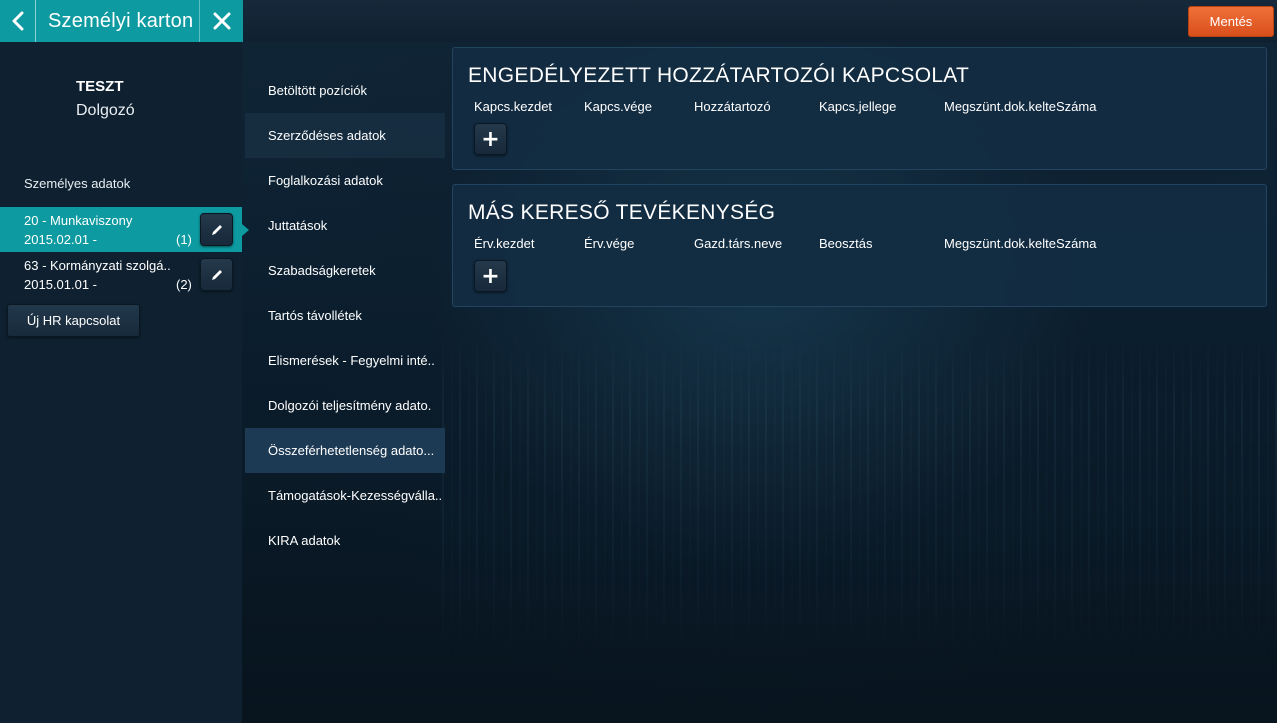  Describe the element at coordinates (345, 90) in the screenshot. I see `nav-item: Betöltött pozíciók` at that location.